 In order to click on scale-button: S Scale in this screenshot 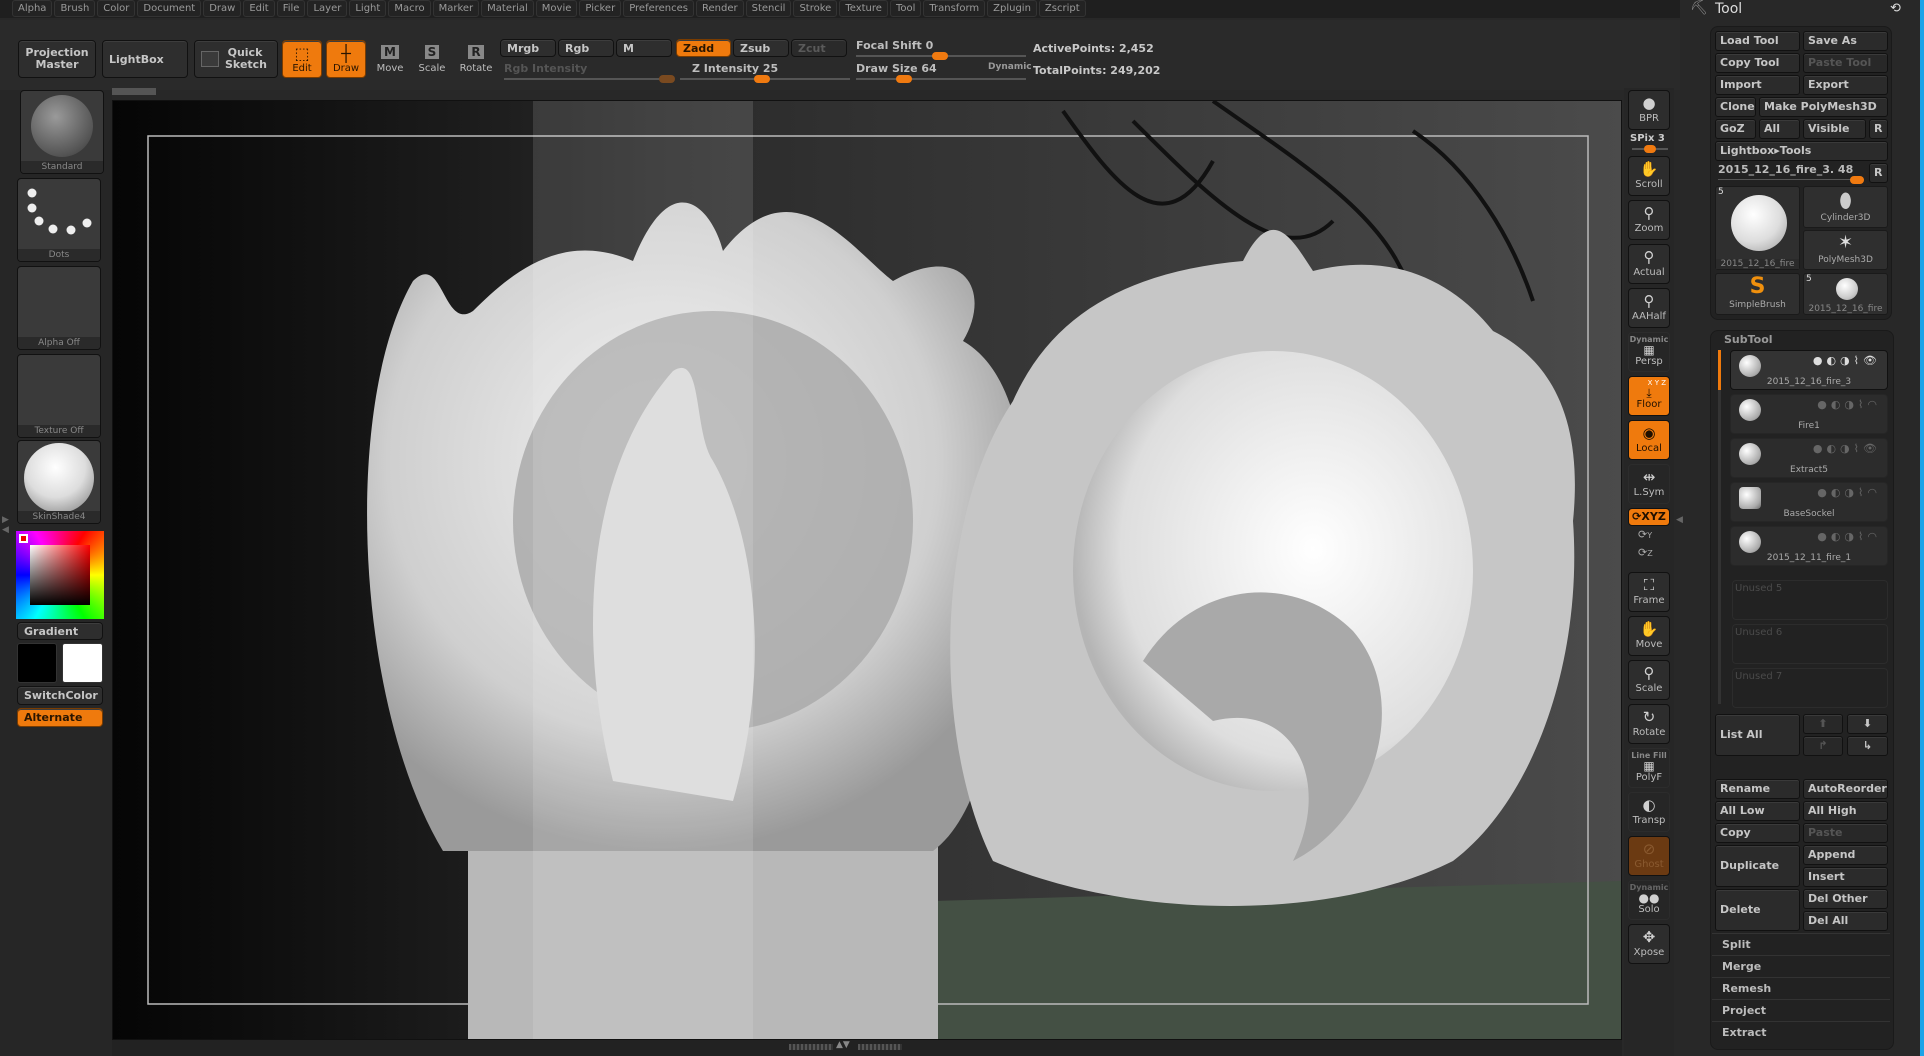, I will do `click(432, 57)`.